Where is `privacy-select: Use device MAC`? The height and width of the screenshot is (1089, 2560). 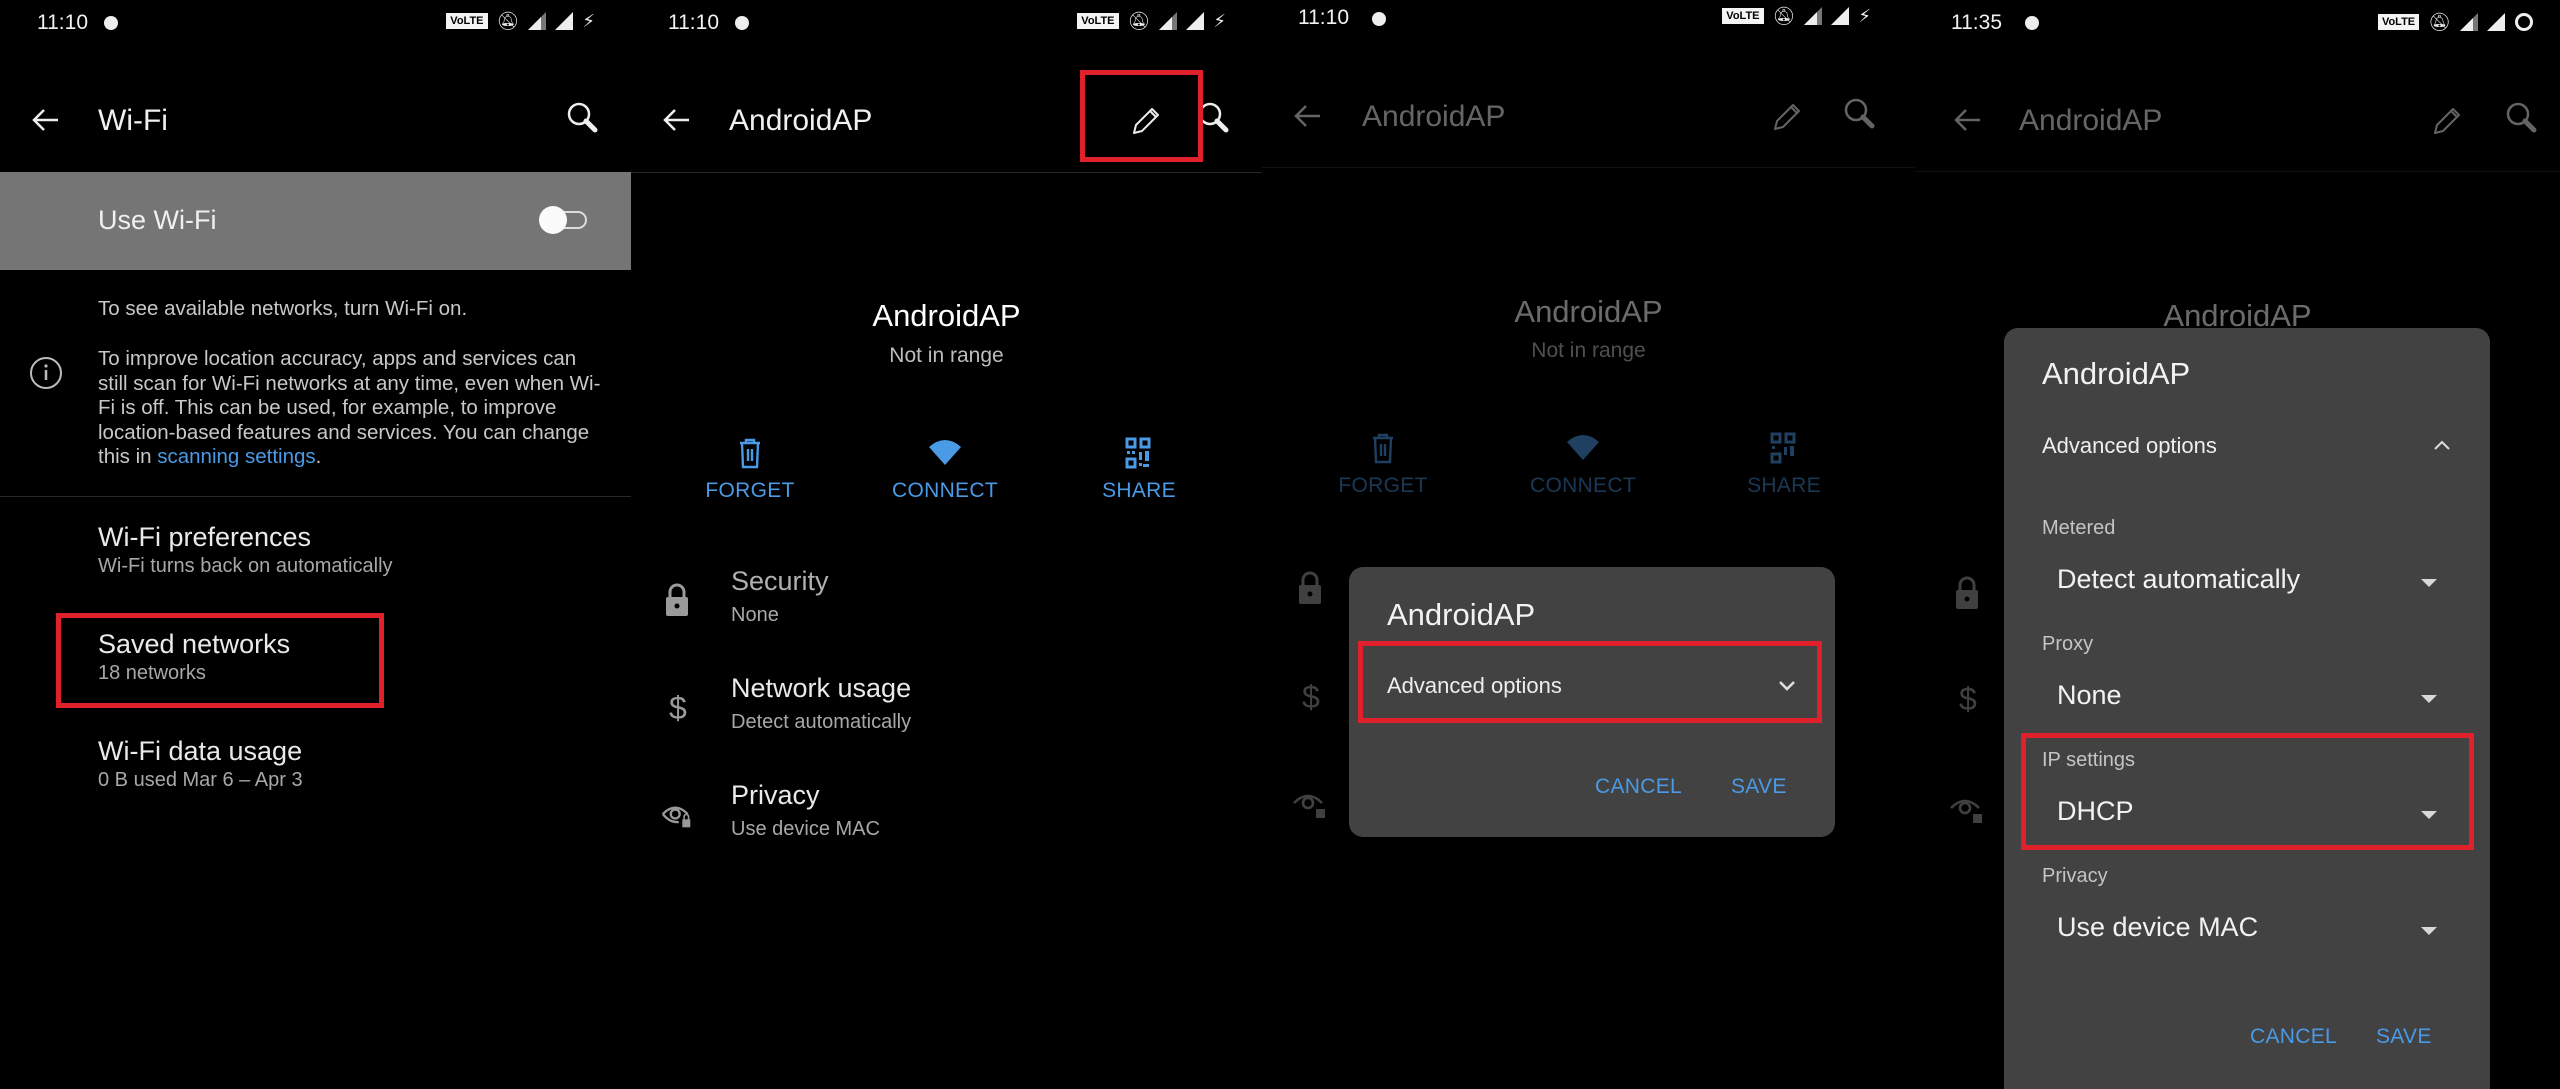
privacy-select: Use device MAC is located at coordinates (2157, 927).